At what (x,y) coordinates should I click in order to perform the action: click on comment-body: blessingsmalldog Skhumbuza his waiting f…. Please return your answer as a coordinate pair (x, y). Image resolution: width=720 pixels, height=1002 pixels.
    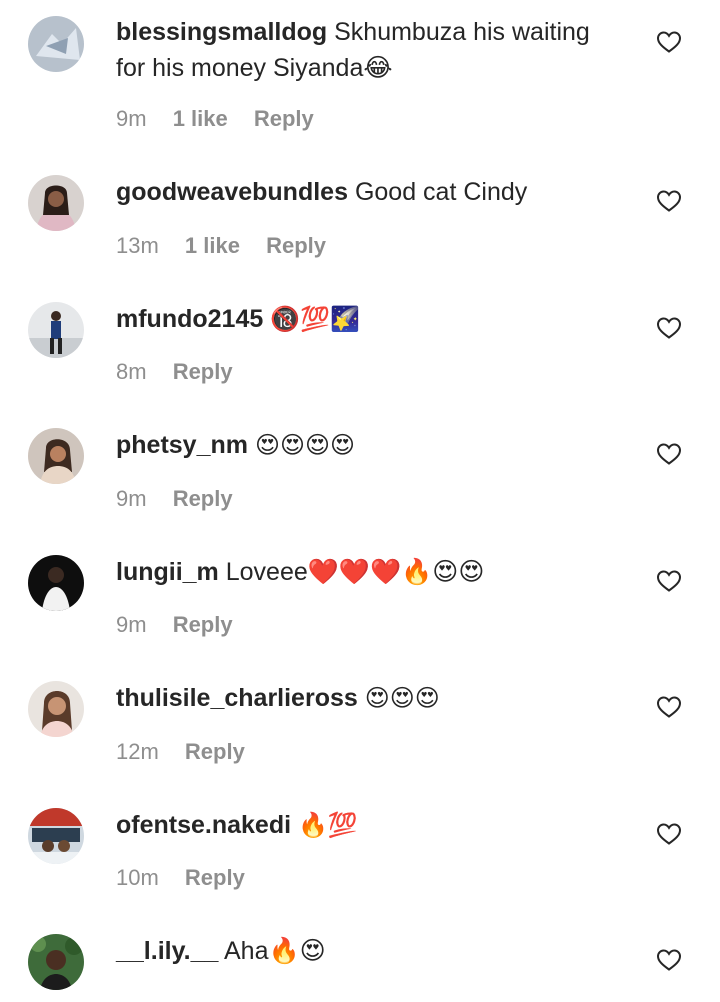
    Looking at the image, I should click on (368, 50).